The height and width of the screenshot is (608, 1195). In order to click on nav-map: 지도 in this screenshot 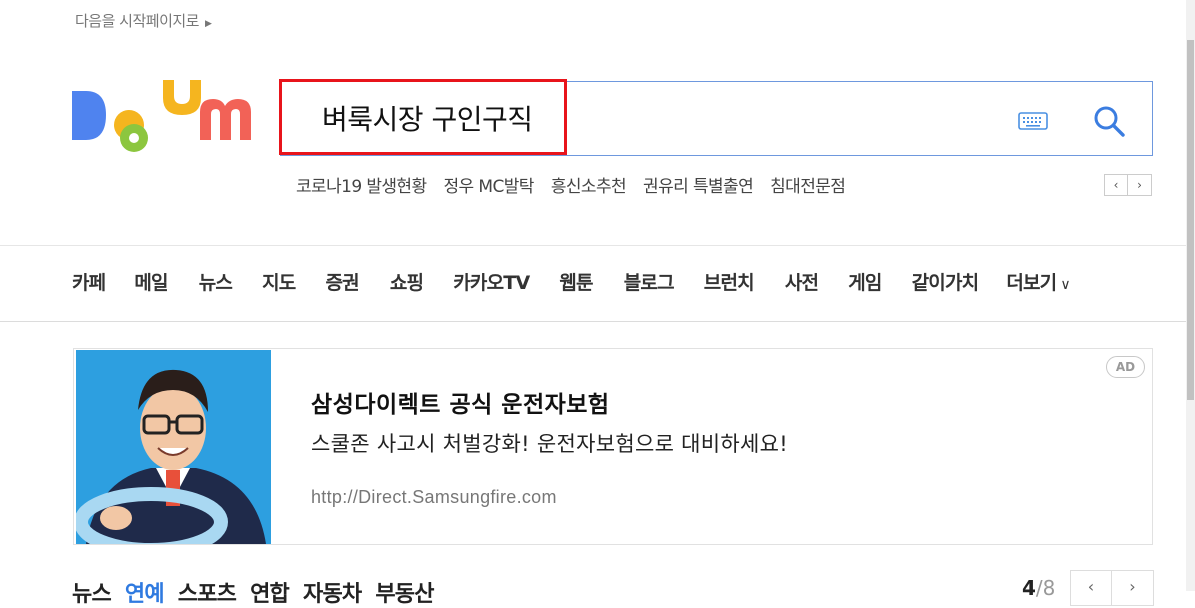, I will do `click(279, 281)`.